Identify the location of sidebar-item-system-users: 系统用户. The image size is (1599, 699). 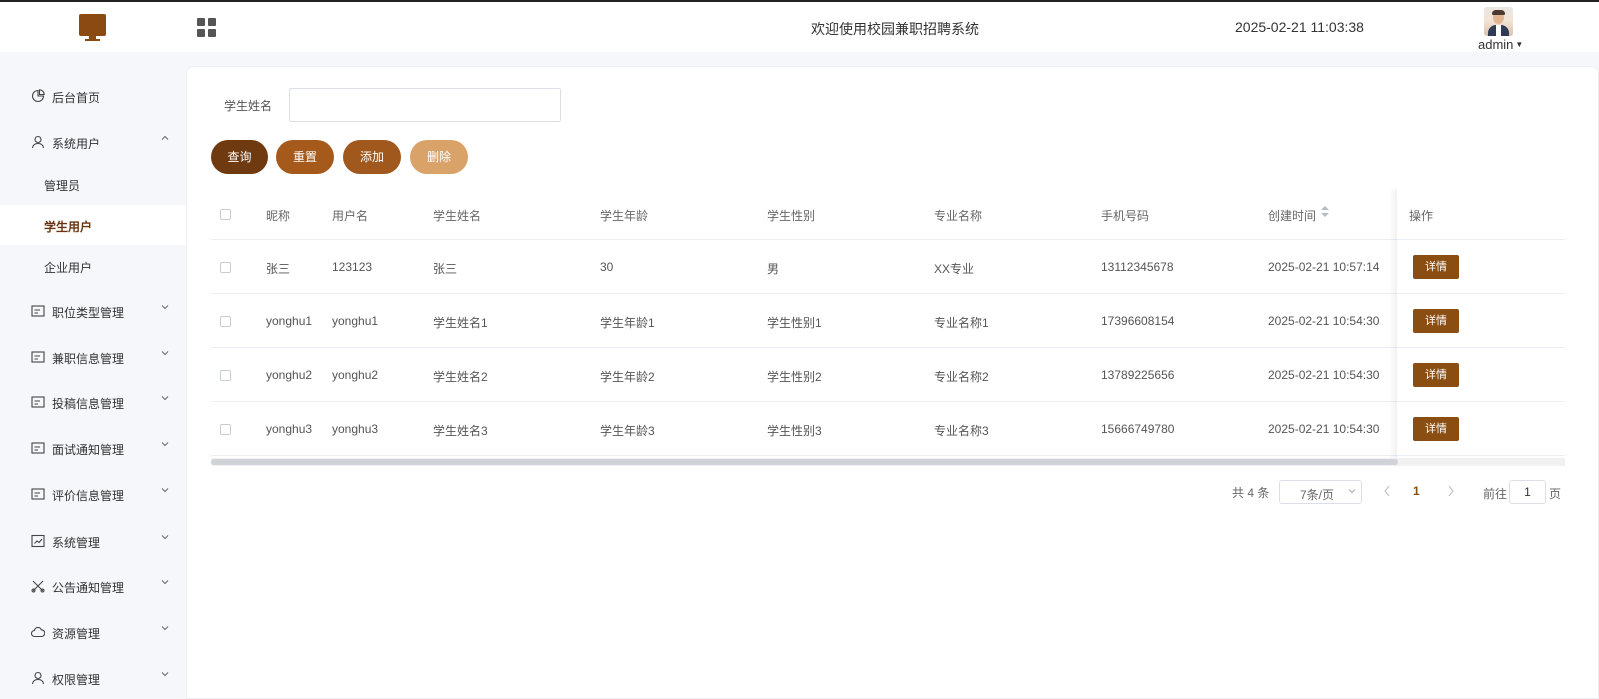
(93, 142).